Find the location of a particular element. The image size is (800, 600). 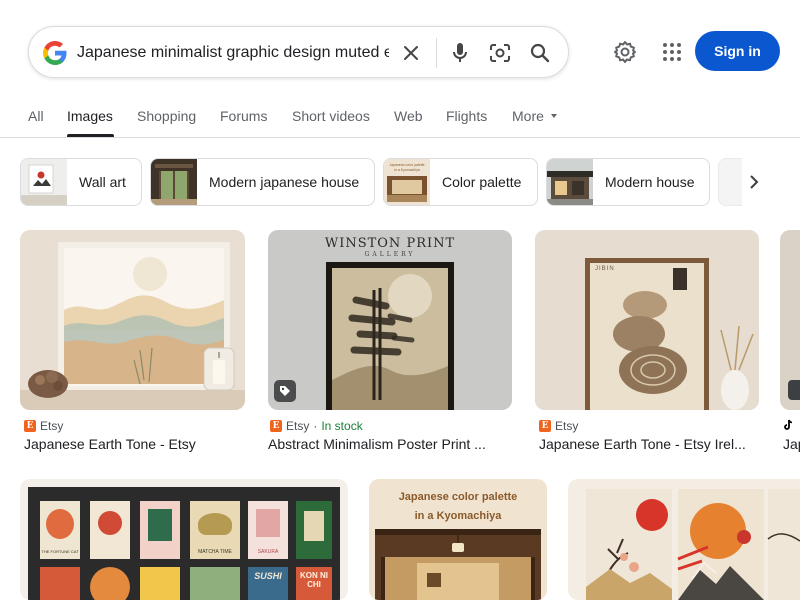

tab-more: More is located at coordinates (534, 116).